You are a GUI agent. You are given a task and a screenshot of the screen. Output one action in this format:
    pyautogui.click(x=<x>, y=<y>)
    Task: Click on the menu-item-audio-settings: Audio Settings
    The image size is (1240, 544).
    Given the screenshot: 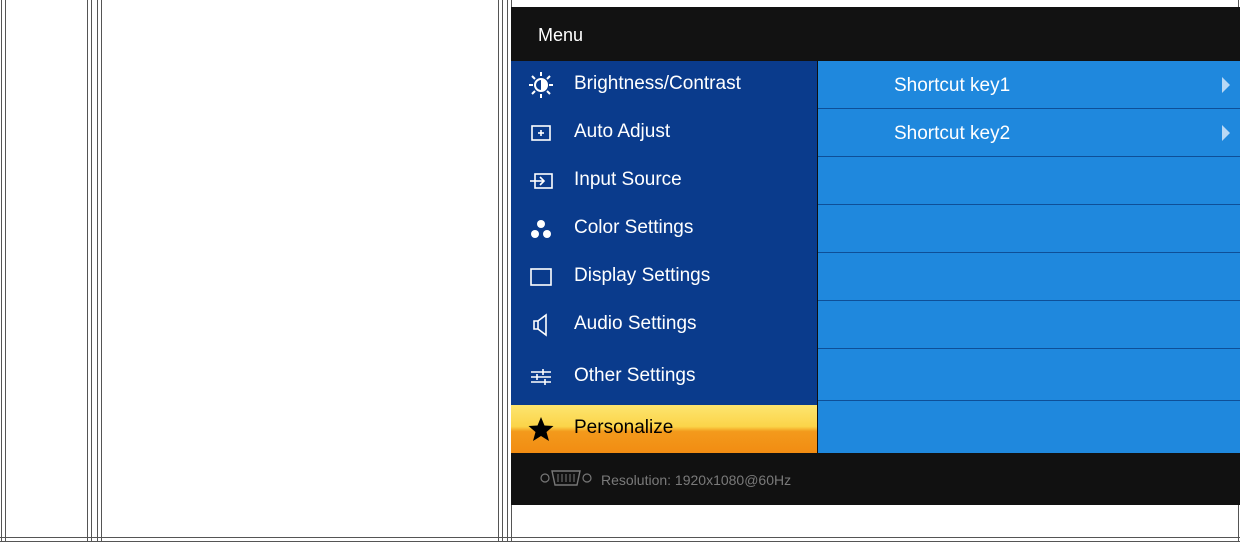 What is the action you would take?
    pyautogui.click(x=664, y=325)
    